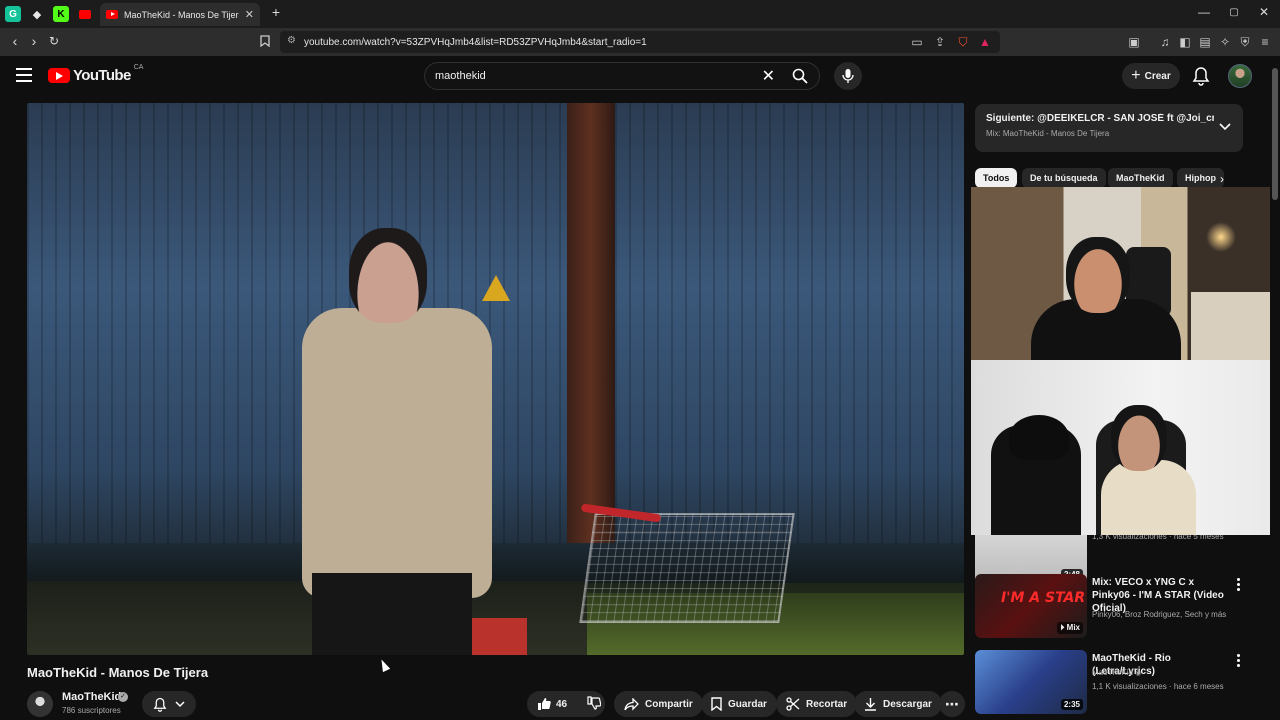 This screenshot has height=720, width=1280. What do you see at coordinates (1240, 76) in the screenshot?
I see `account-avatar` at bounding box center [1240, 76].